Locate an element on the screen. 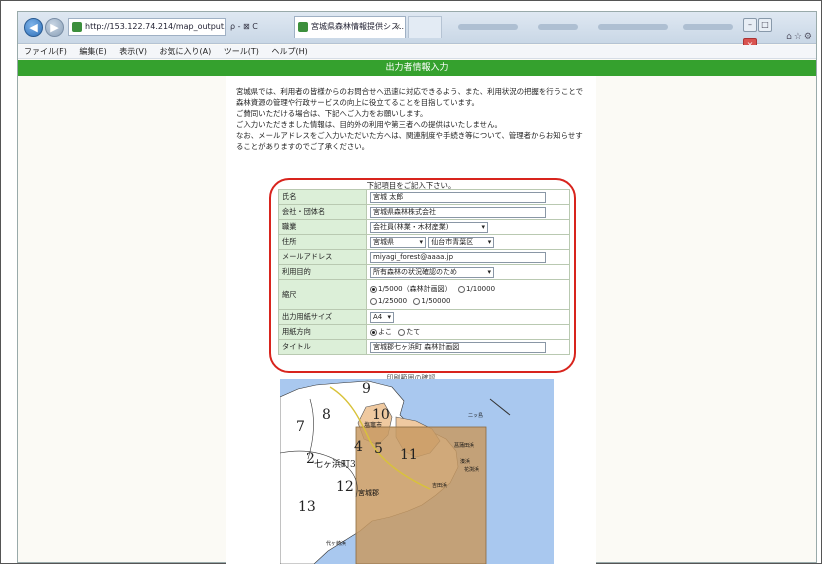  map-area-number: 4 is located at coordinates (358, 447).